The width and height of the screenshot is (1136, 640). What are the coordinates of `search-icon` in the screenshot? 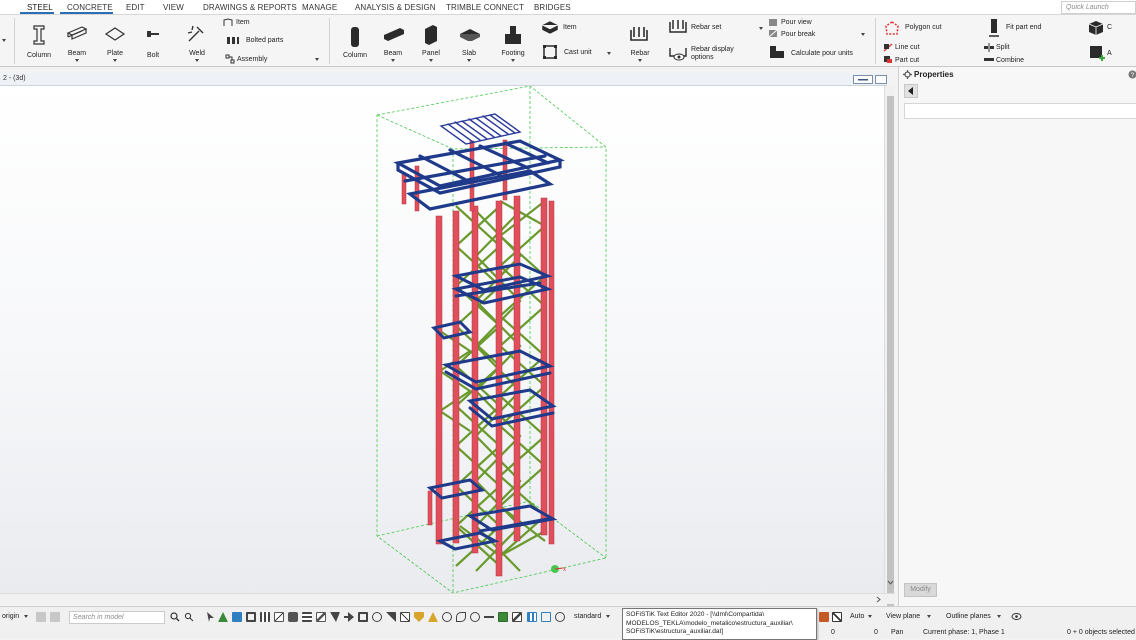 It's located at (175, 617).